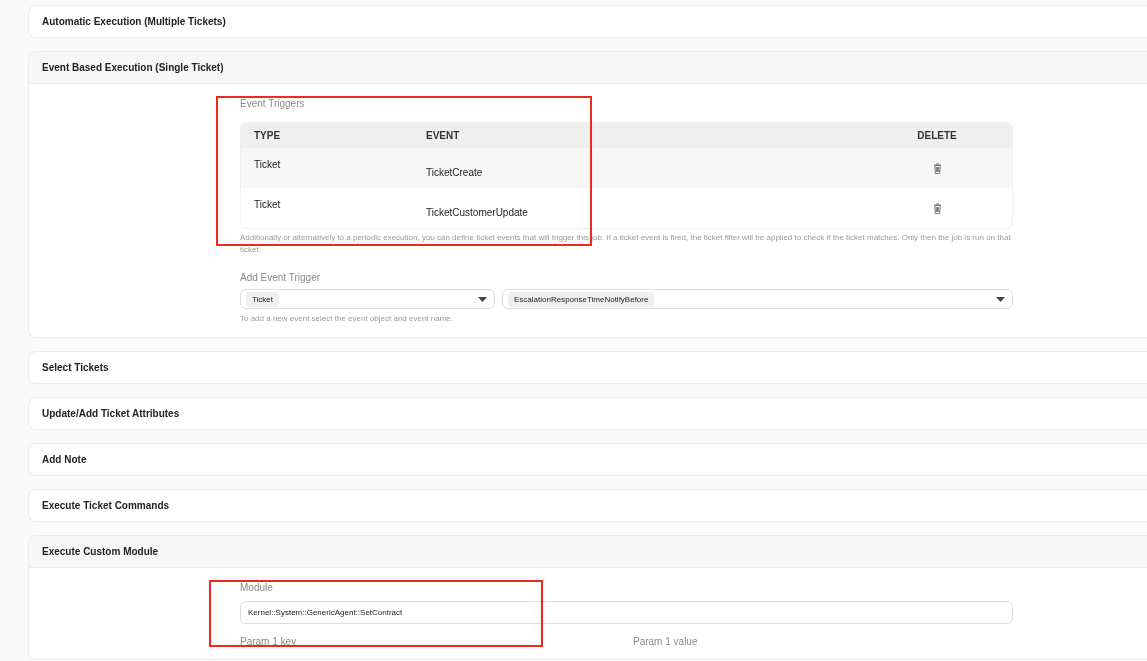 The height and width of the screenshot is (661, 1147). What do you see at coordinates (937, 135) in the screenshot?
I see `column-header: DELETE` at bounding box center [937, 135].